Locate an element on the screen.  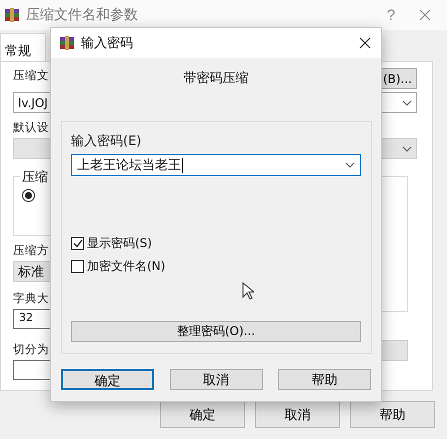
field-label: 默认设 is located at coordinates (31, 127).